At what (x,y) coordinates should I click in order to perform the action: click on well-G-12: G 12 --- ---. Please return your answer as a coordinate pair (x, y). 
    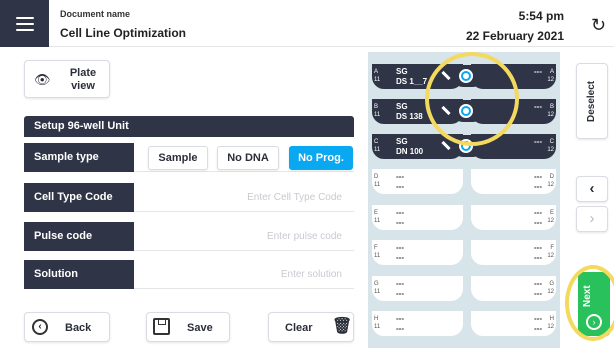
    Looking at the image, I should click on (513, 288).